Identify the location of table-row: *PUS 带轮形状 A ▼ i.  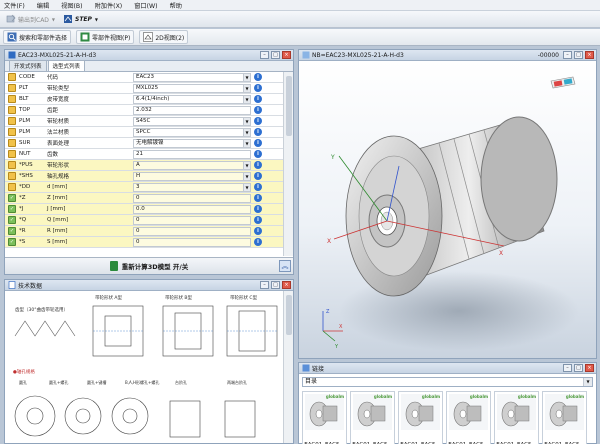
(148, 165).